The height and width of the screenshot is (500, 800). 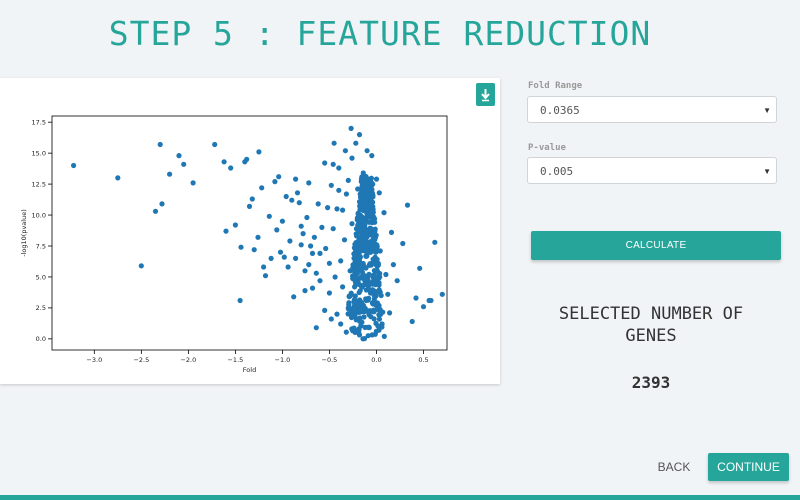 What do you see at coordinates (674, 468) in the screenshot?
I see `back-button: BACK` at bounding box center [674, 468].